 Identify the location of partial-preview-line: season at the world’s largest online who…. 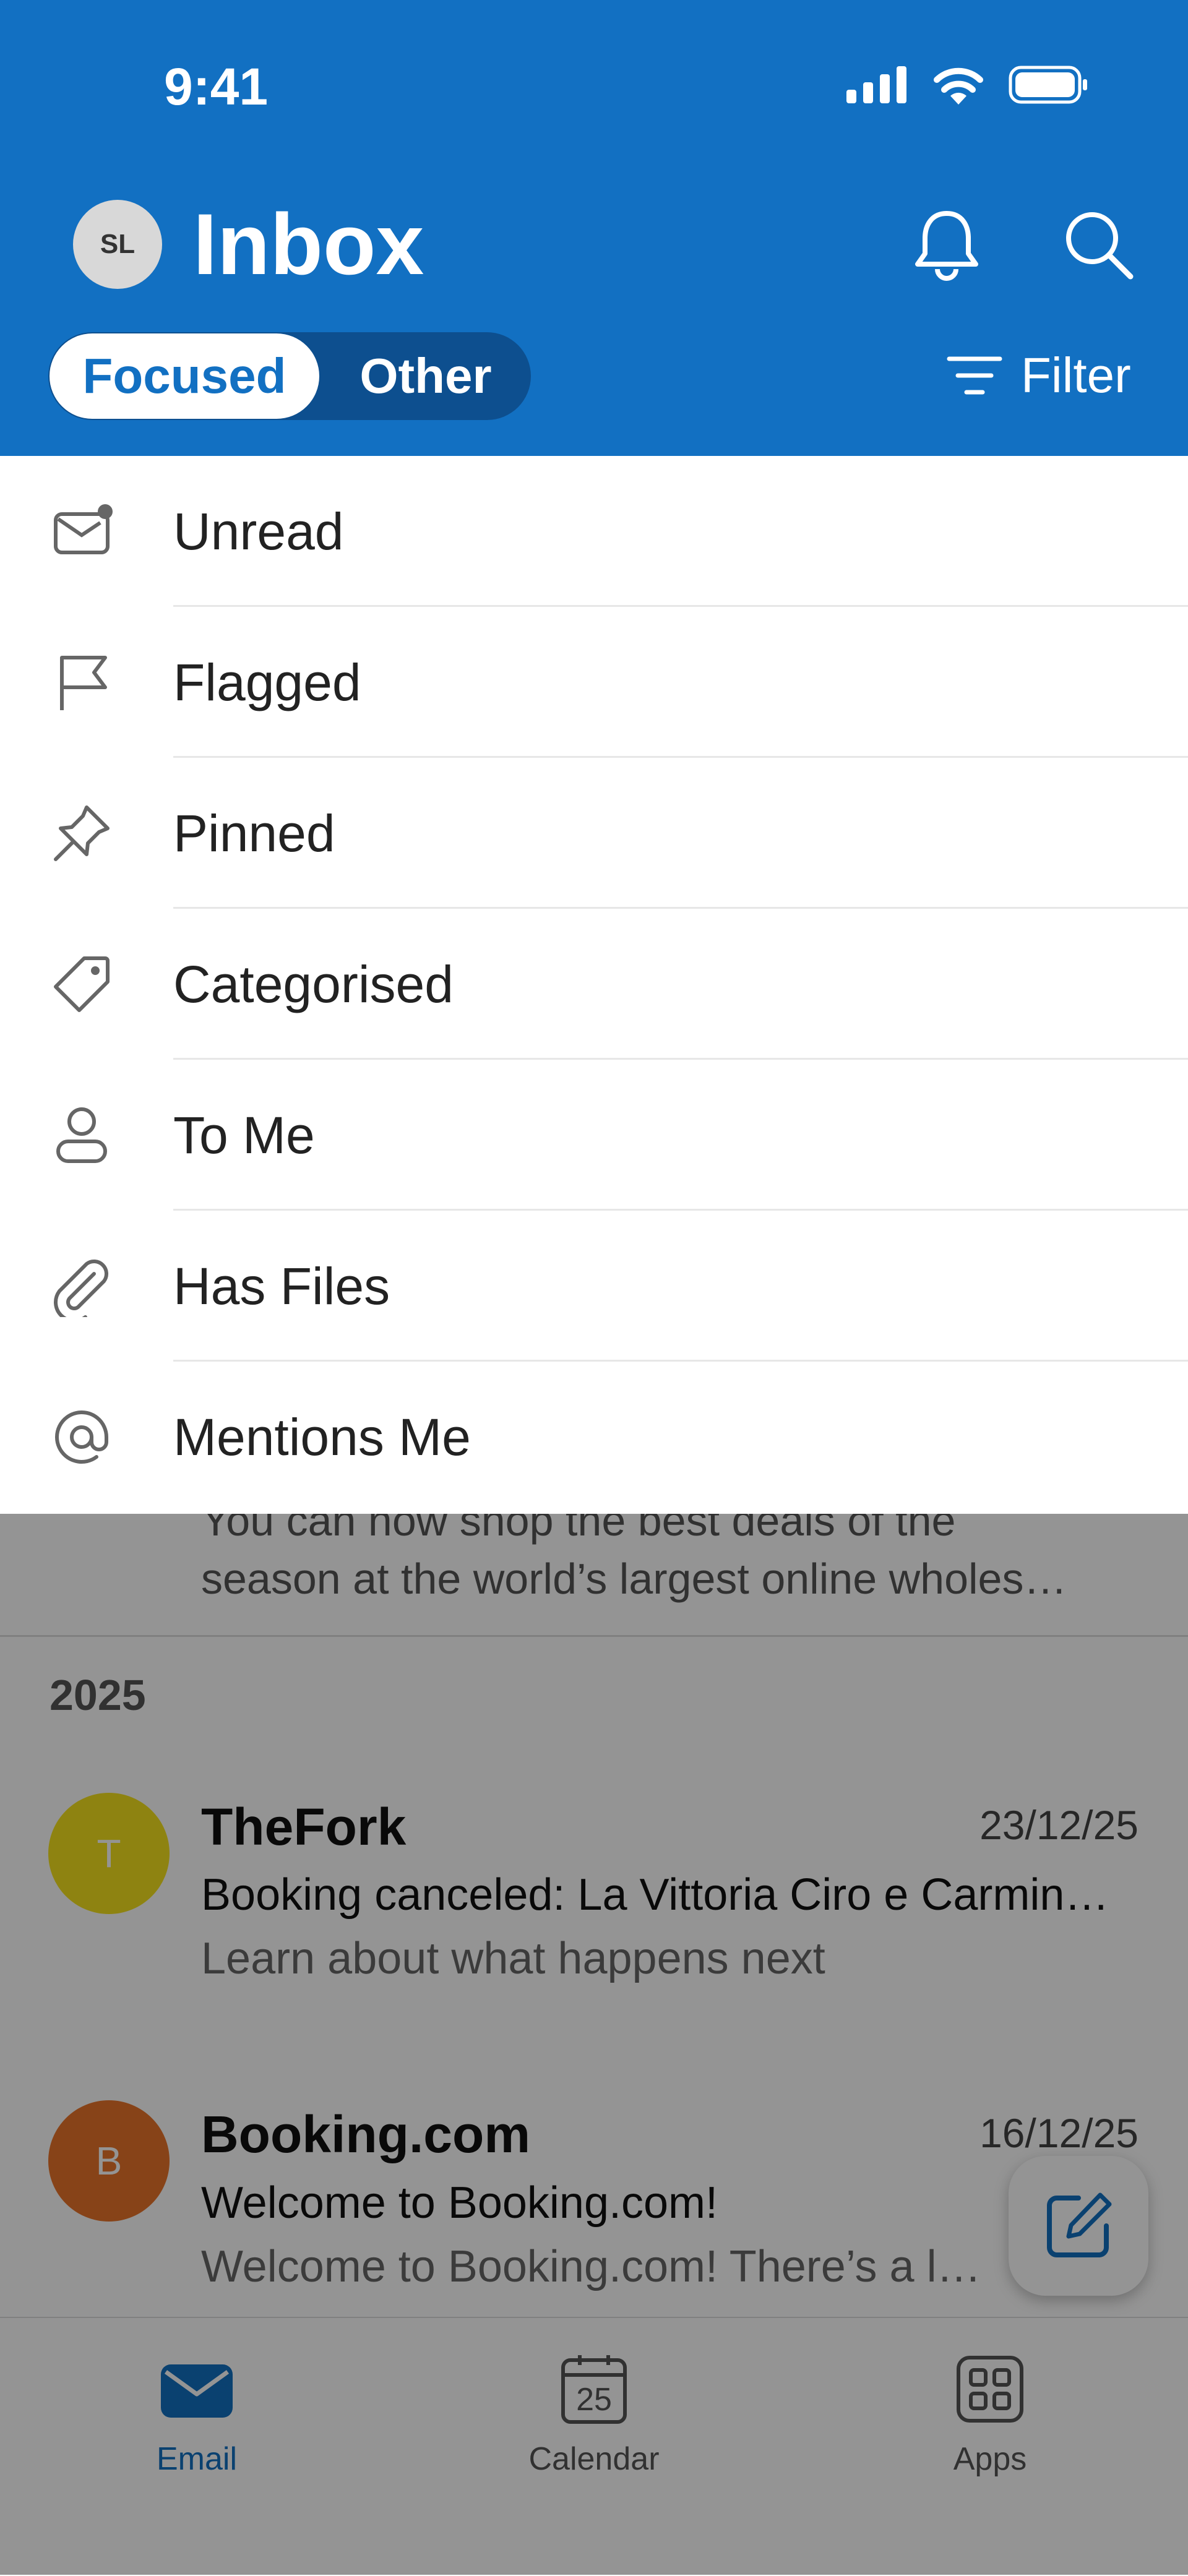
(634, 1579).